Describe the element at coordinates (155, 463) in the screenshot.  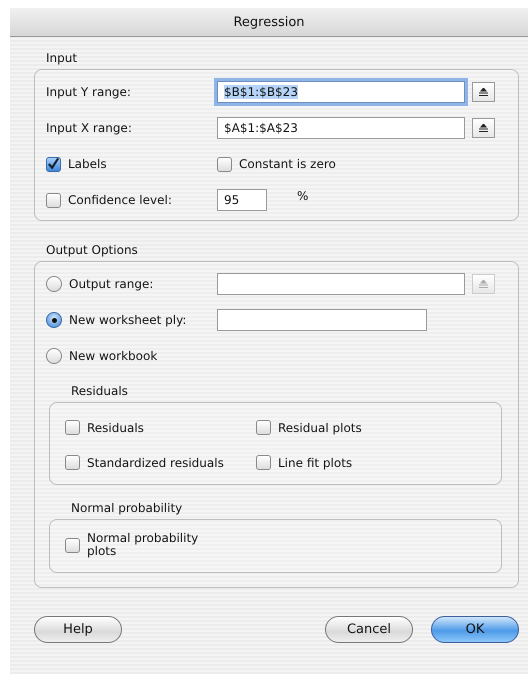
I see `checkbox-label: Standardized residuals` at that location.